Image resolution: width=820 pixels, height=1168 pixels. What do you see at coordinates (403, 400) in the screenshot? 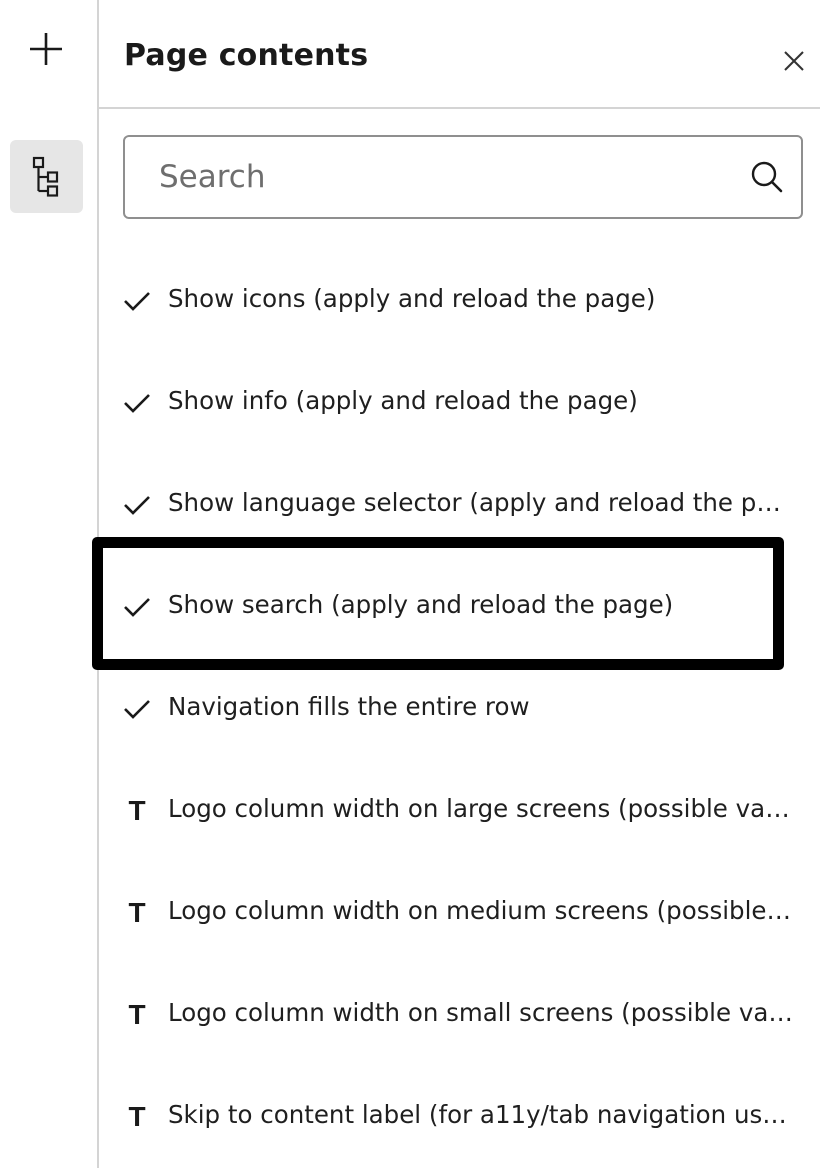
I see `list-item-label: Show info (apply and reload the page)` at bounding box center [403, 400].